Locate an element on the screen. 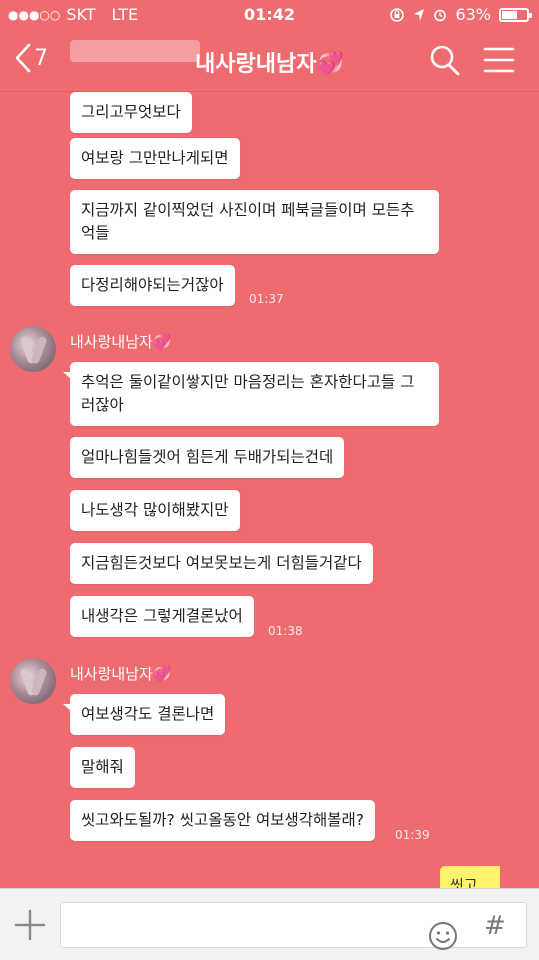  message-bubble: 추억은 둘이같이쌓지만 마음정리는 혼자한다고들 그러잖아 is located at coordinates (251, 394).